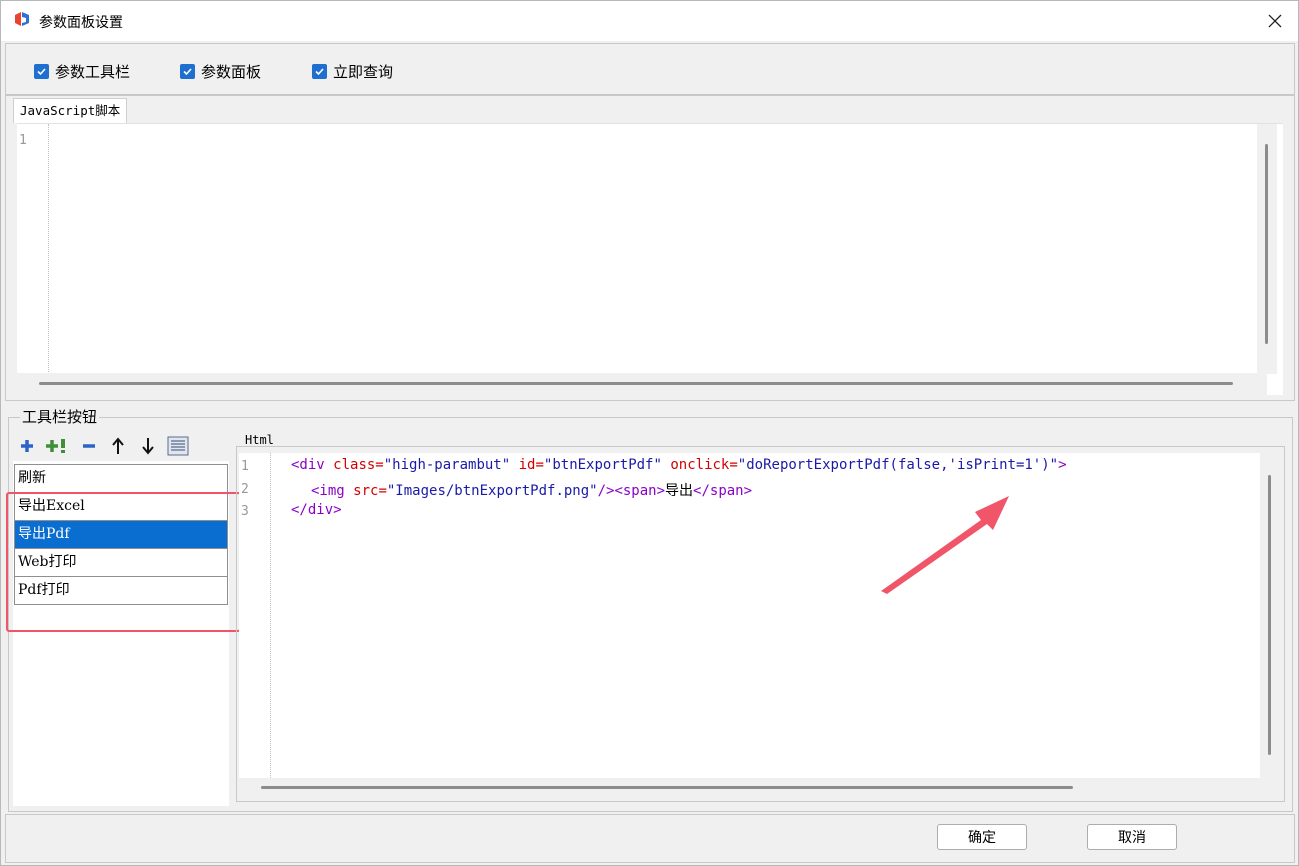  Describe the element at coordinates (89, 446) in the screenshot. I see `remove-icon` at that location.